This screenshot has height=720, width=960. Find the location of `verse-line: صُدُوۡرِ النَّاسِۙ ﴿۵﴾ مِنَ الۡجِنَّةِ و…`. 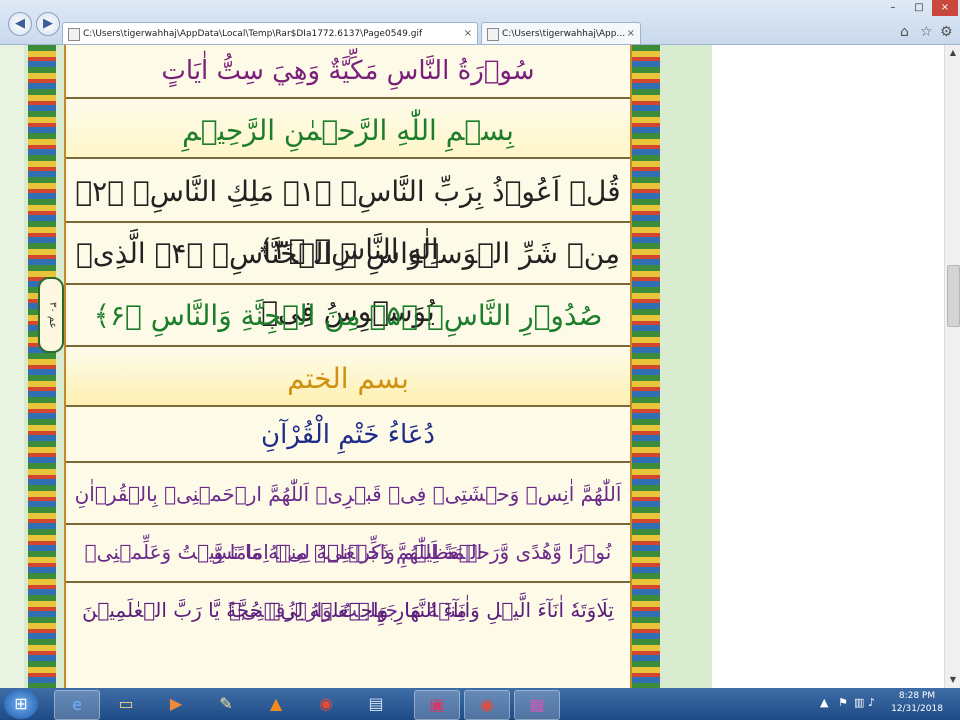

verse-line: صُدُوۡرِ النَّاسِۙ ﴿۵﴾ مِنَ الۡجِنَّةِ و… is located at coordinates (348, 317).